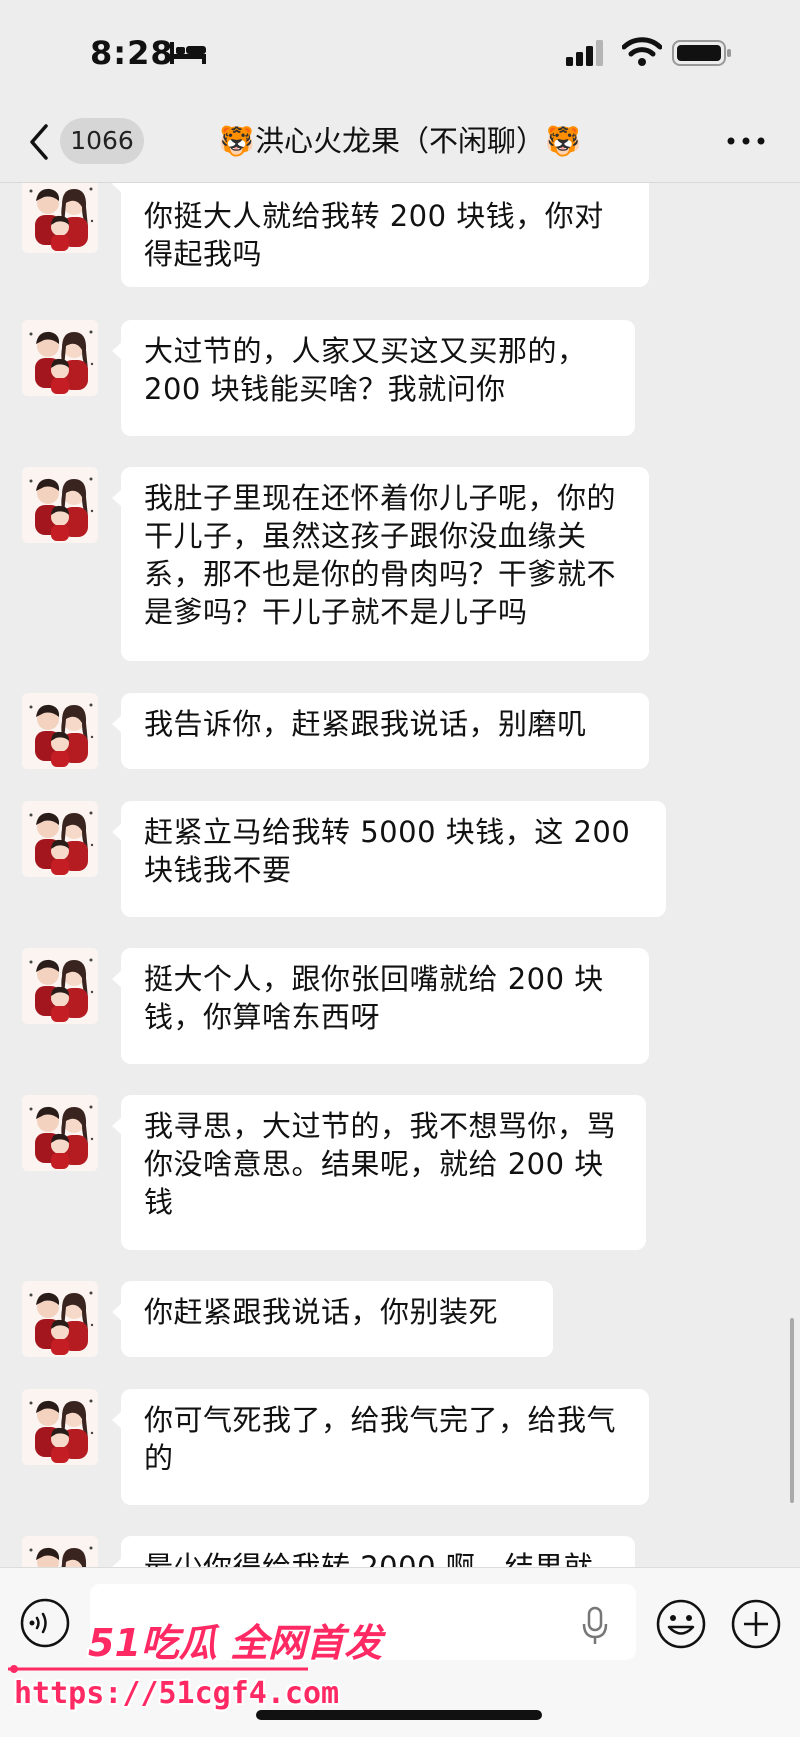 This screenshot has width=800, height=1737. Describe the element at coordinates (132, 53) in the screenshot. I see `status-time: 8:28` at that location.